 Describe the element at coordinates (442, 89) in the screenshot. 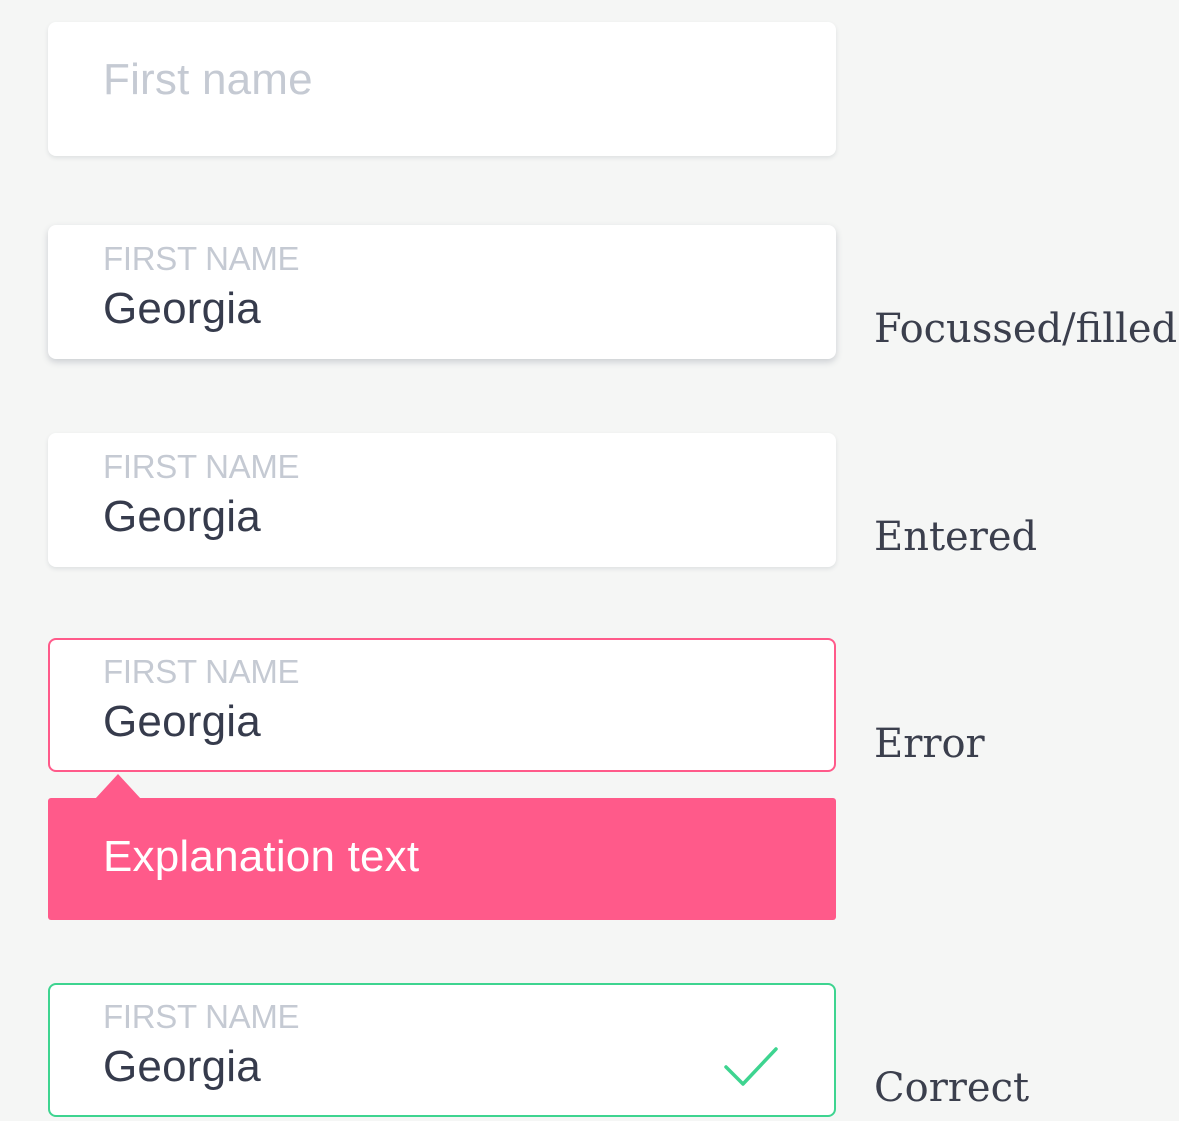

I see `first-name-field-default: First name` at that location.